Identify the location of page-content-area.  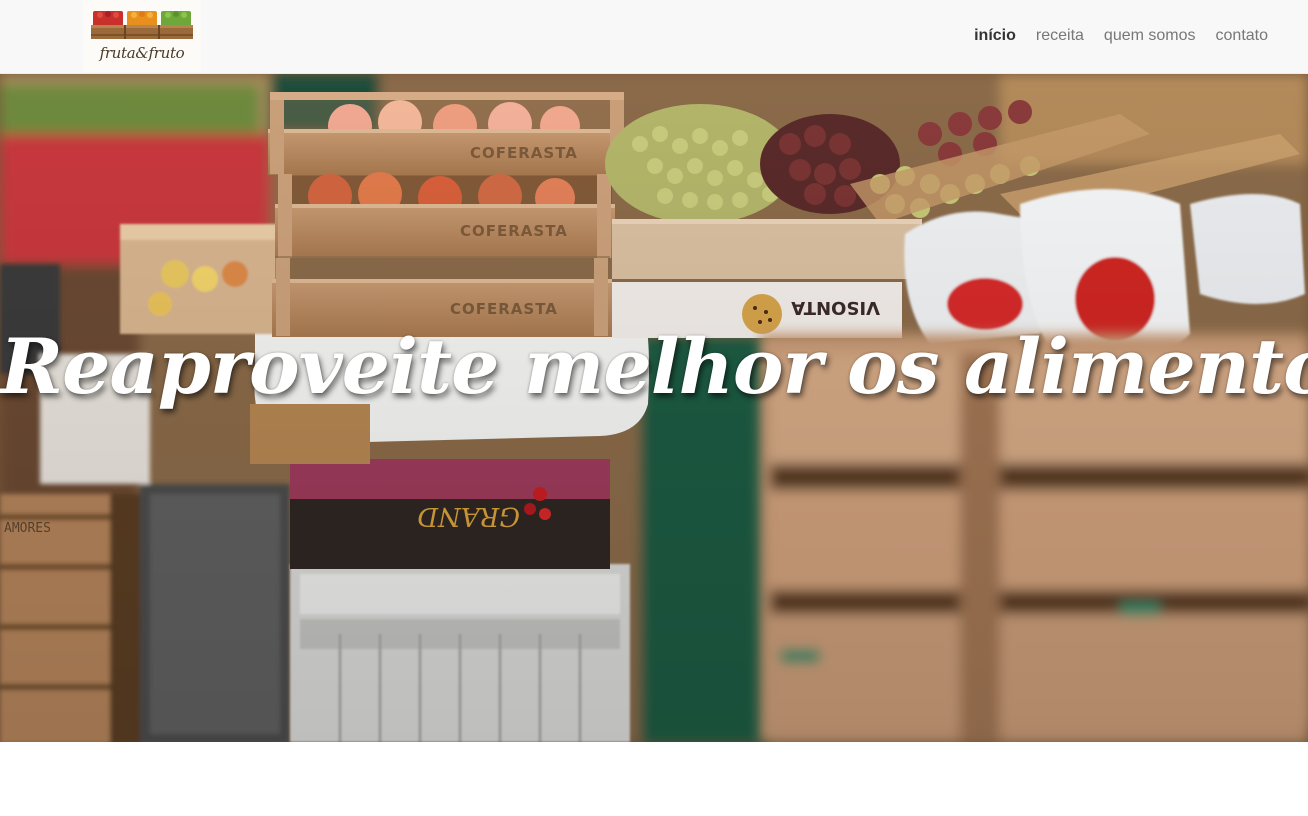
(654, 779).